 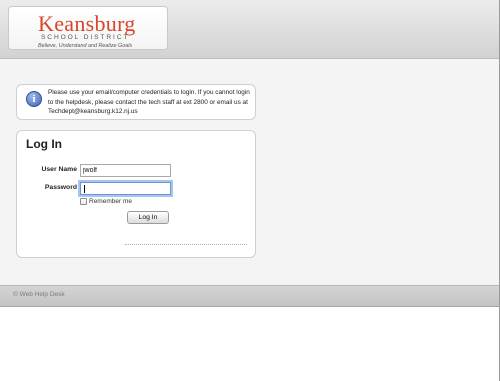 I want to click on info-icon: i, so click(x=34, y=99).